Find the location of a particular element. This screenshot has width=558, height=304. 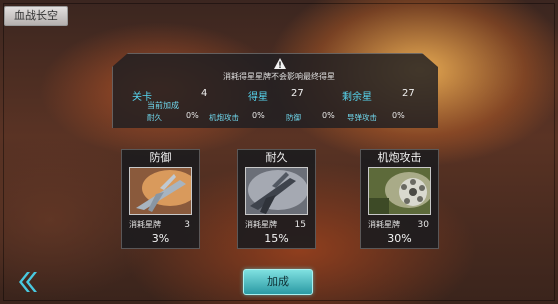

card-image-cannon is located at coordinates (399, 191).